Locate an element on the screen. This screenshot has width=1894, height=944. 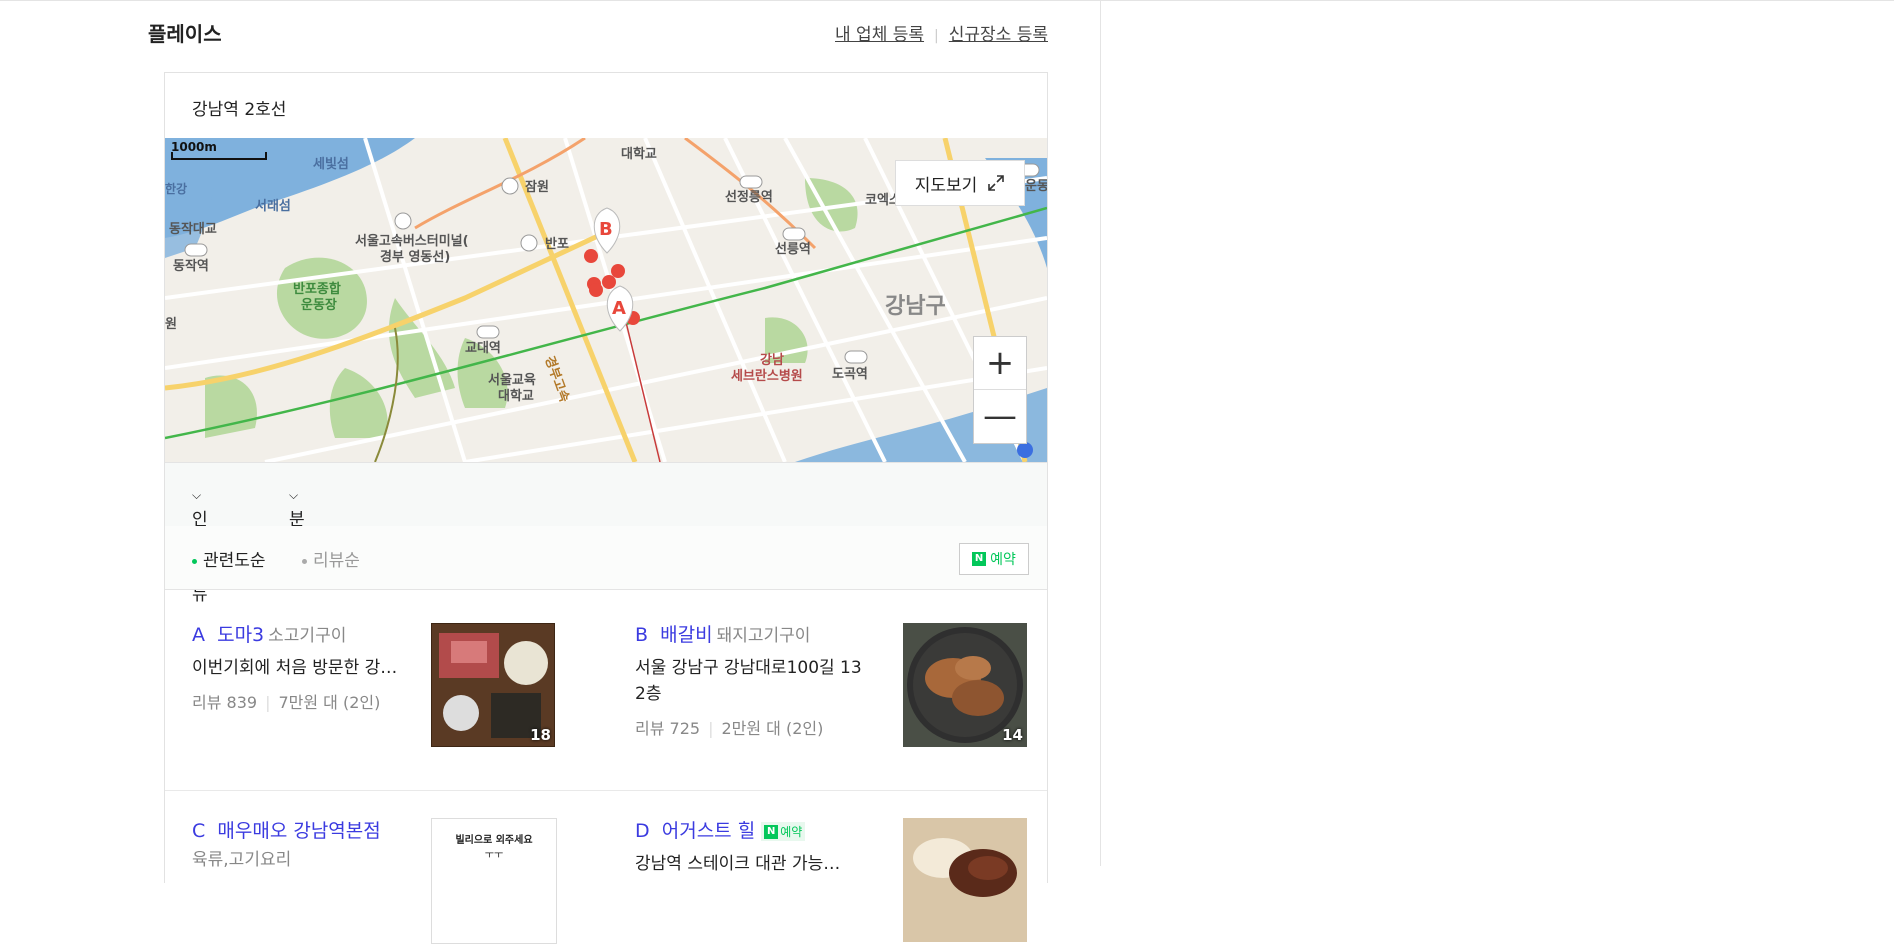
map-label: 강남 is located at coordinates (772, 360).